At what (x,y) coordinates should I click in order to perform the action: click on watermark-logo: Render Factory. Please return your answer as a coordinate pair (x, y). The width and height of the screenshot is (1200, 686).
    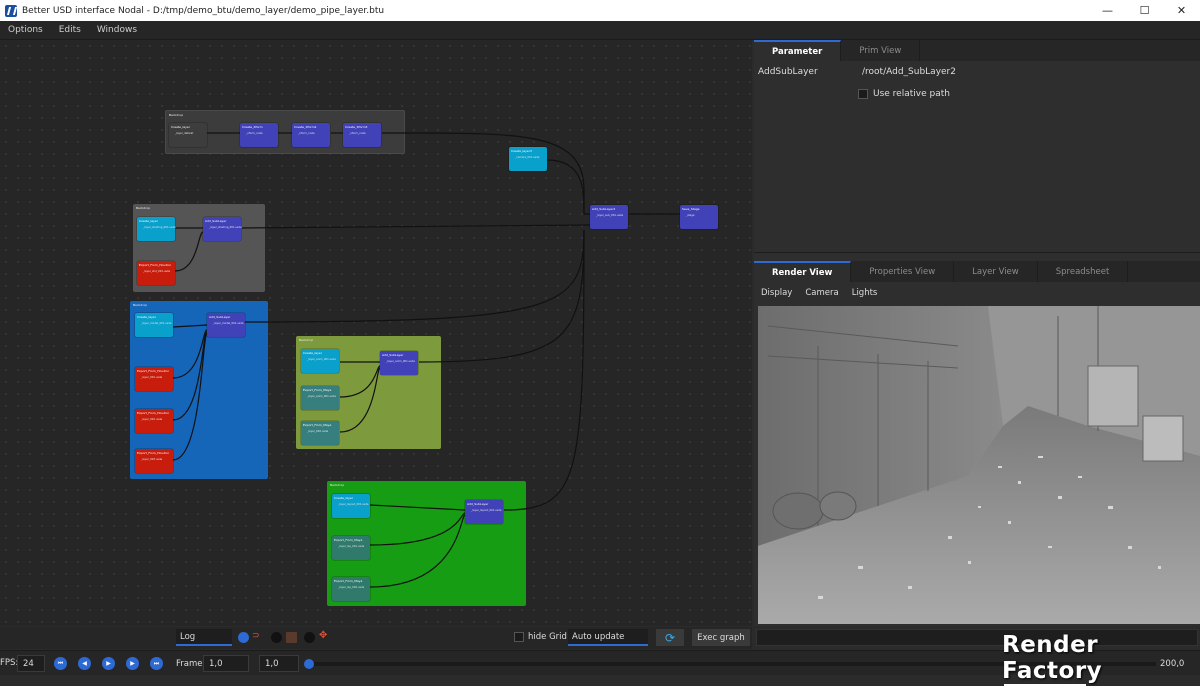
    Looking at the image, I should click on (1101, 659).